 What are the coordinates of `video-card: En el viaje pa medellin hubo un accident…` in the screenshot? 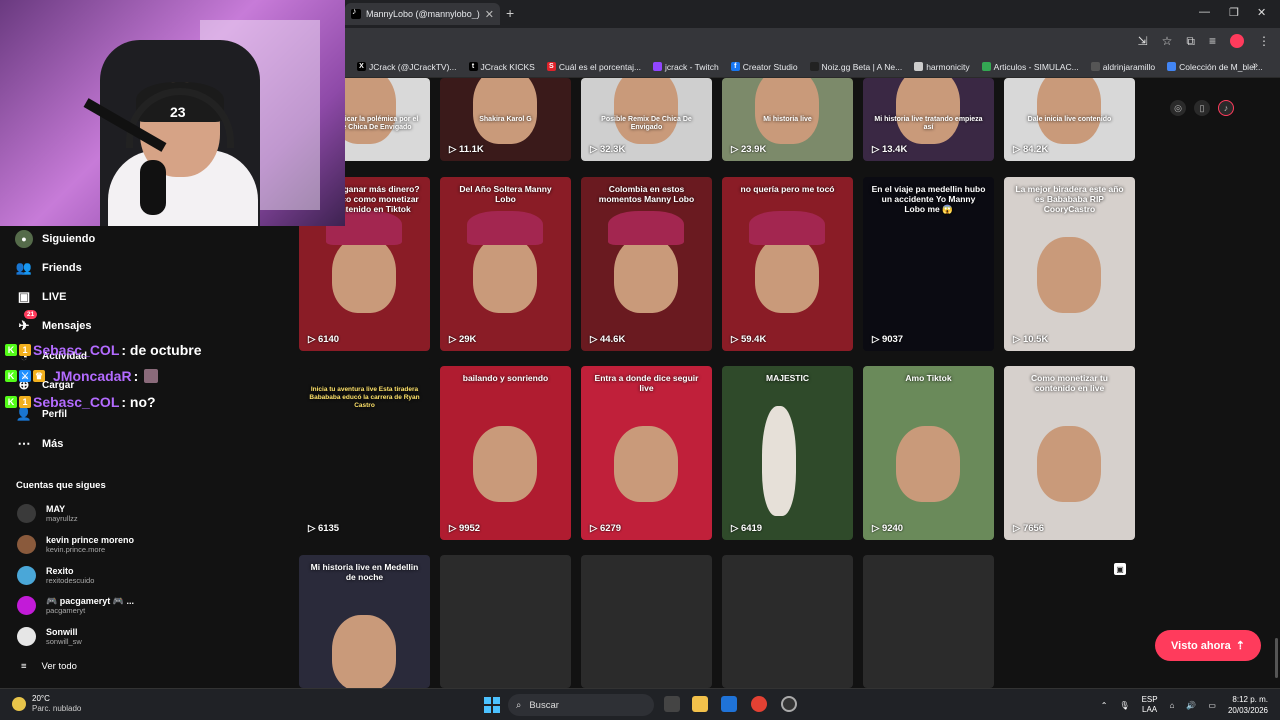 It's located at (928, 264).